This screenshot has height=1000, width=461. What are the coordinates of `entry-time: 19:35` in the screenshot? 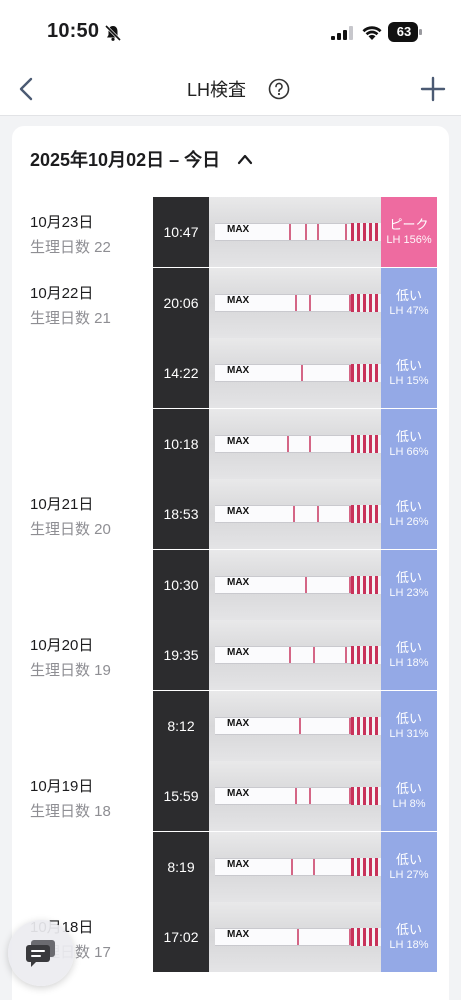 It's located at (181, 655).